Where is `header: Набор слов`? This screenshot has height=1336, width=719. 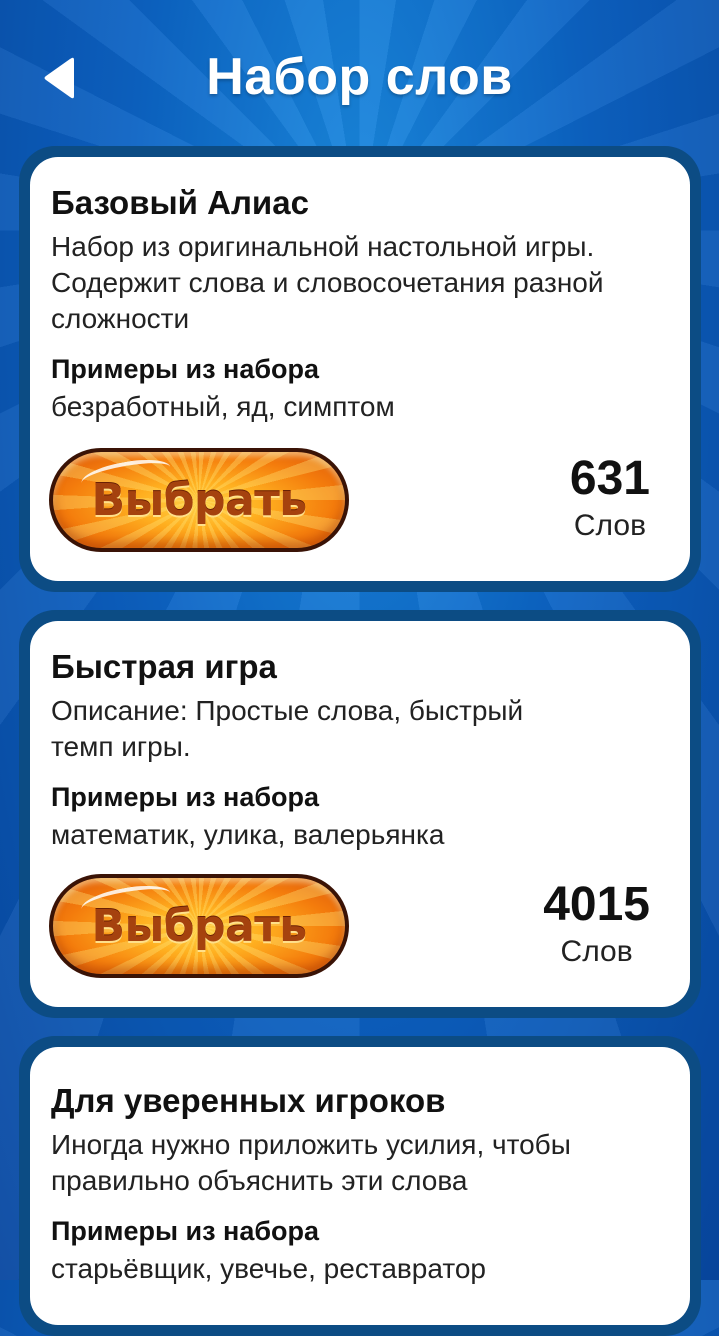 header: Набор слов is located at coordinates (359, 75).